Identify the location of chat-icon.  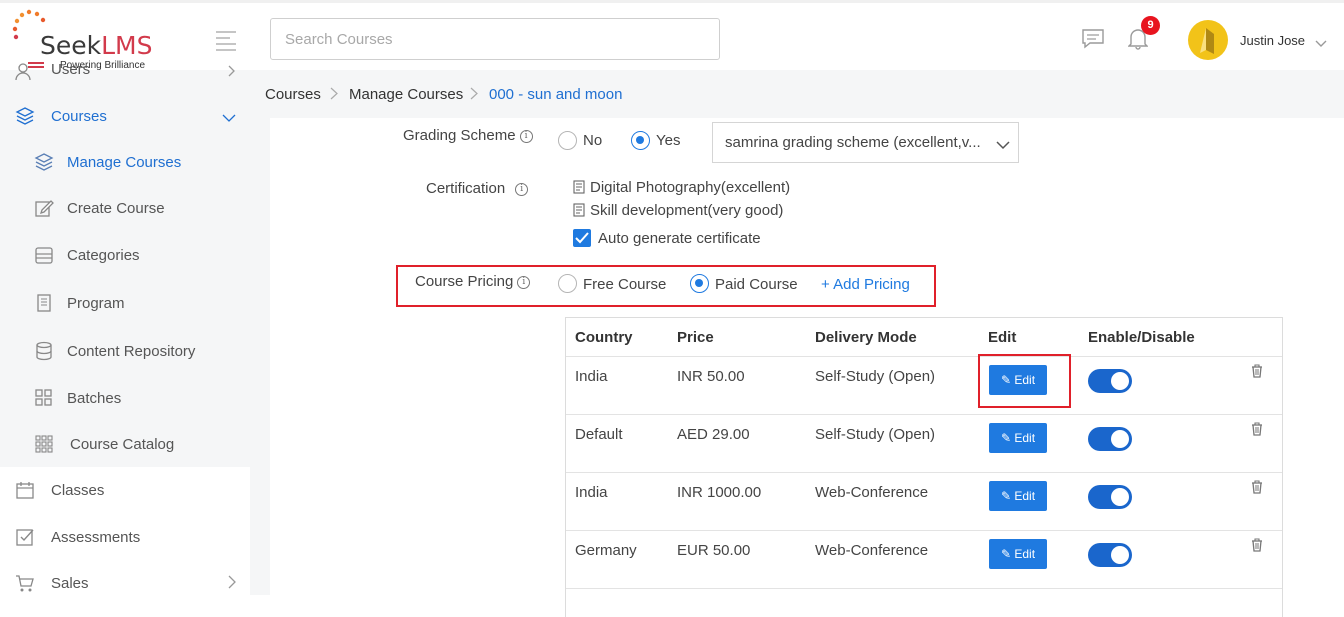
(1093, 41).